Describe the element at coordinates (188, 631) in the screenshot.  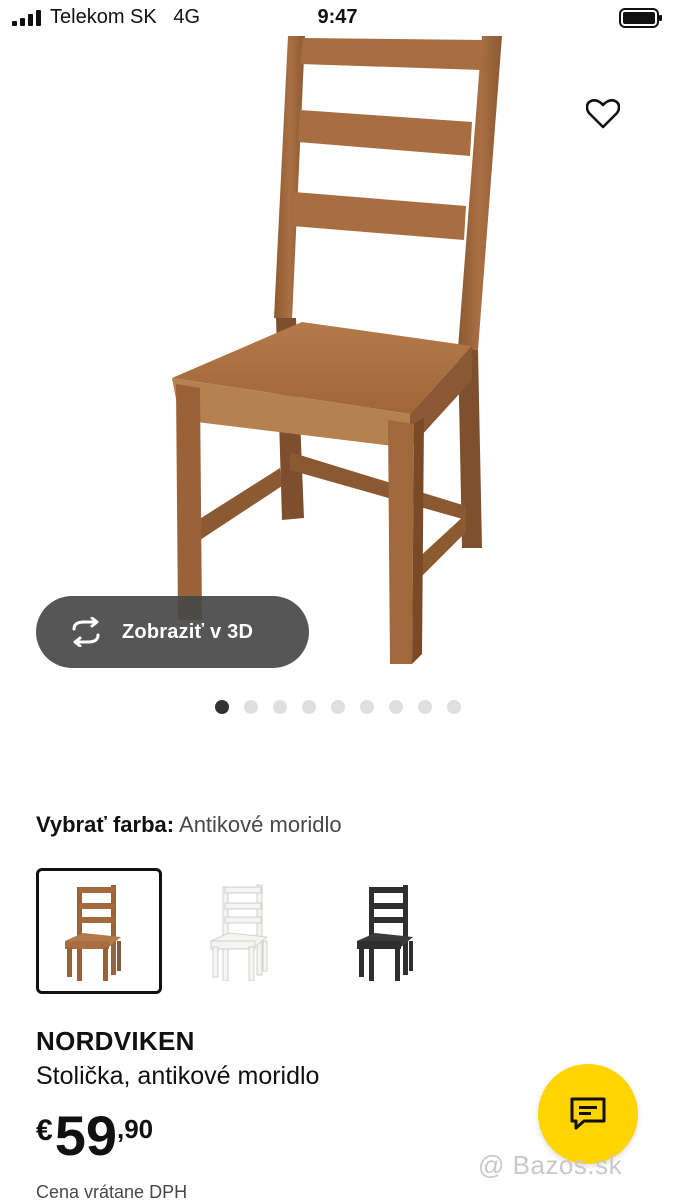
I see `view-in-3d-label: Zobraziť v 3D` at that location.